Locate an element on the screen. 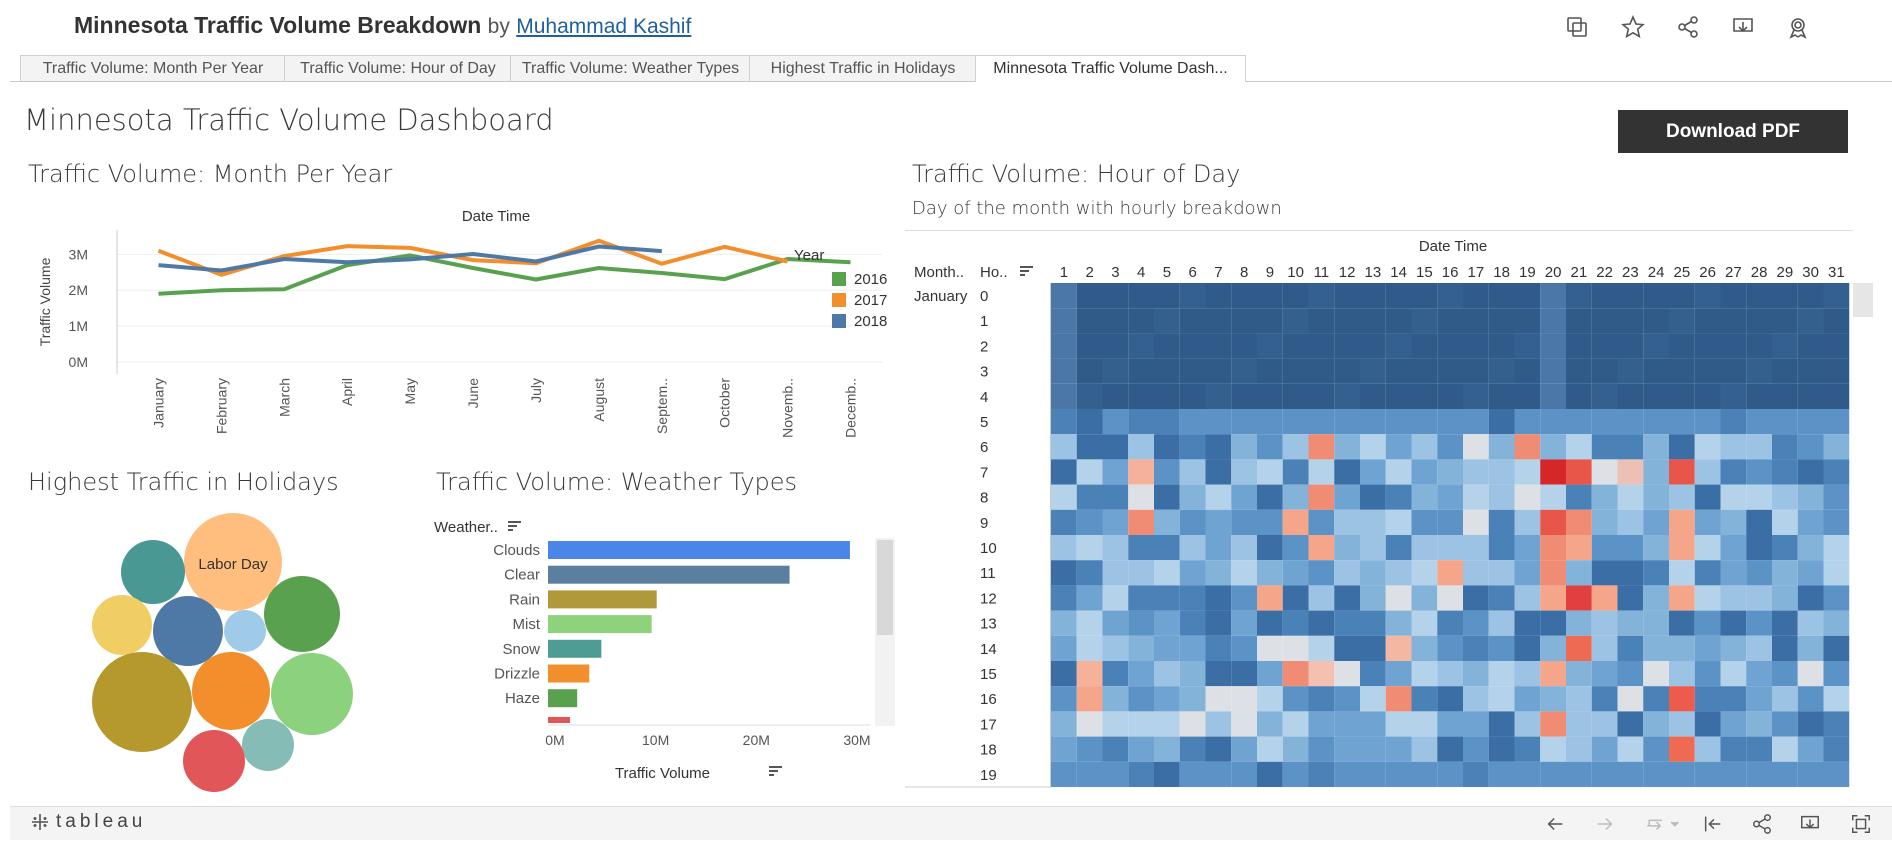 This screenshot has width=1892, height=852. weather-bar-rain is located at coordinates (602, 599).